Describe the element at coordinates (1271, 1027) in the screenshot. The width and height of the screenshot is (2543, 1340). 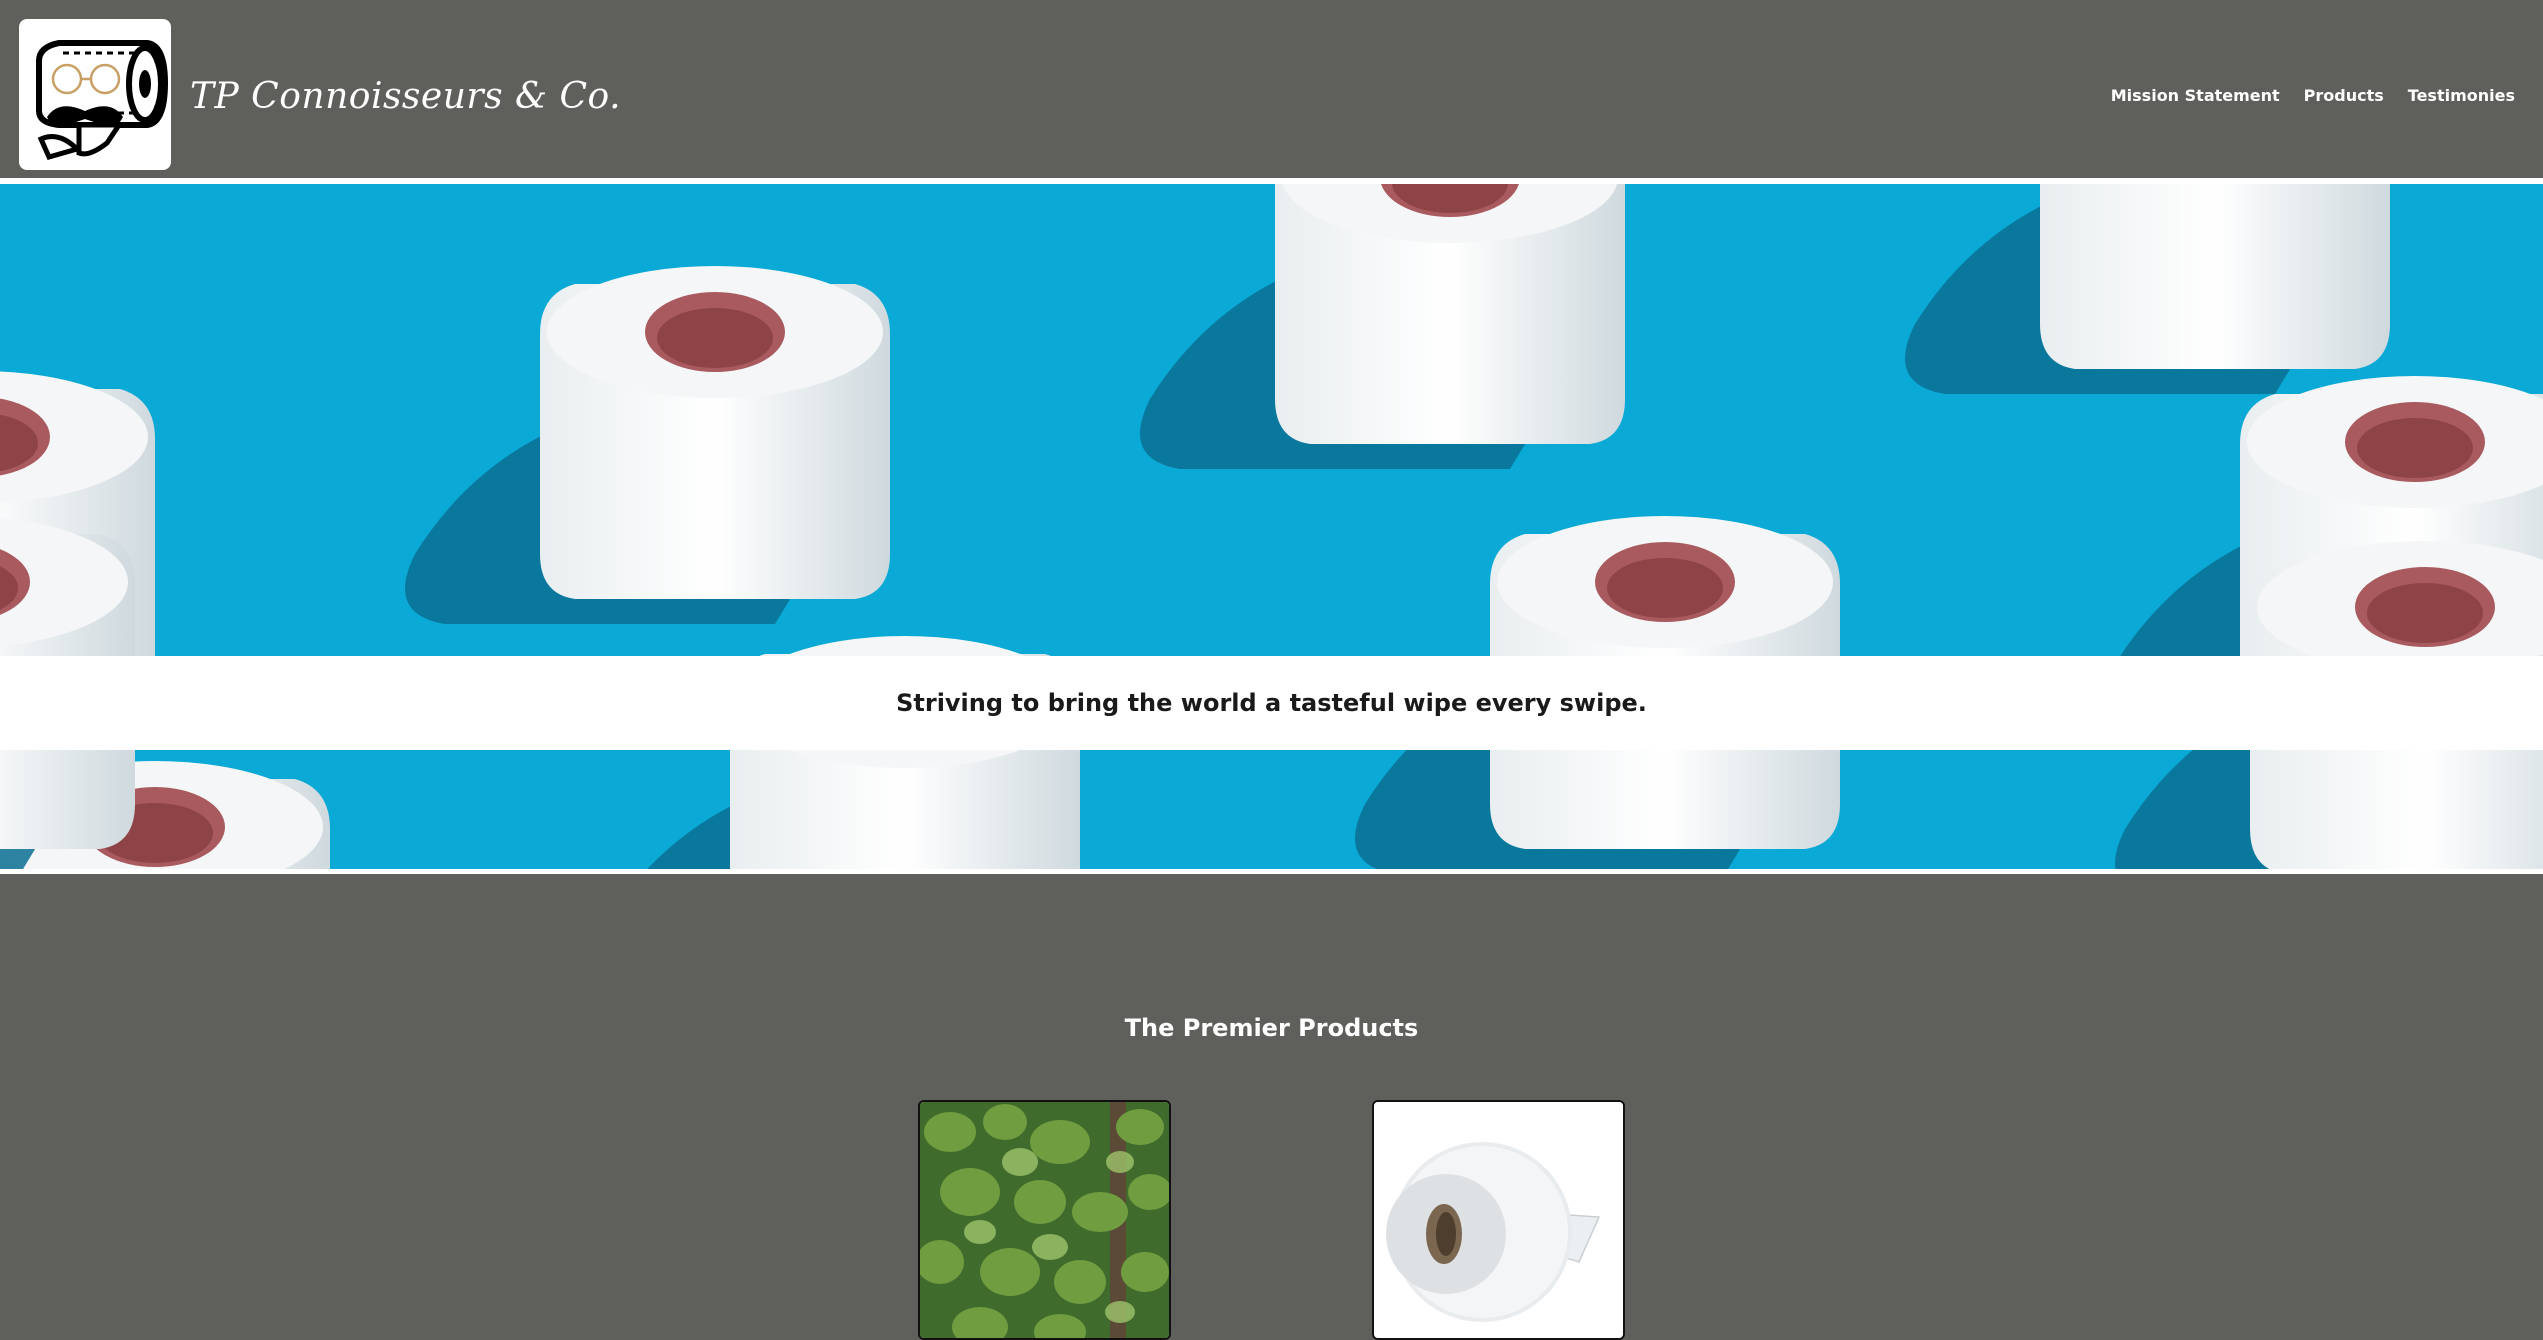
I see `products-title: The Premier Products` at that location.